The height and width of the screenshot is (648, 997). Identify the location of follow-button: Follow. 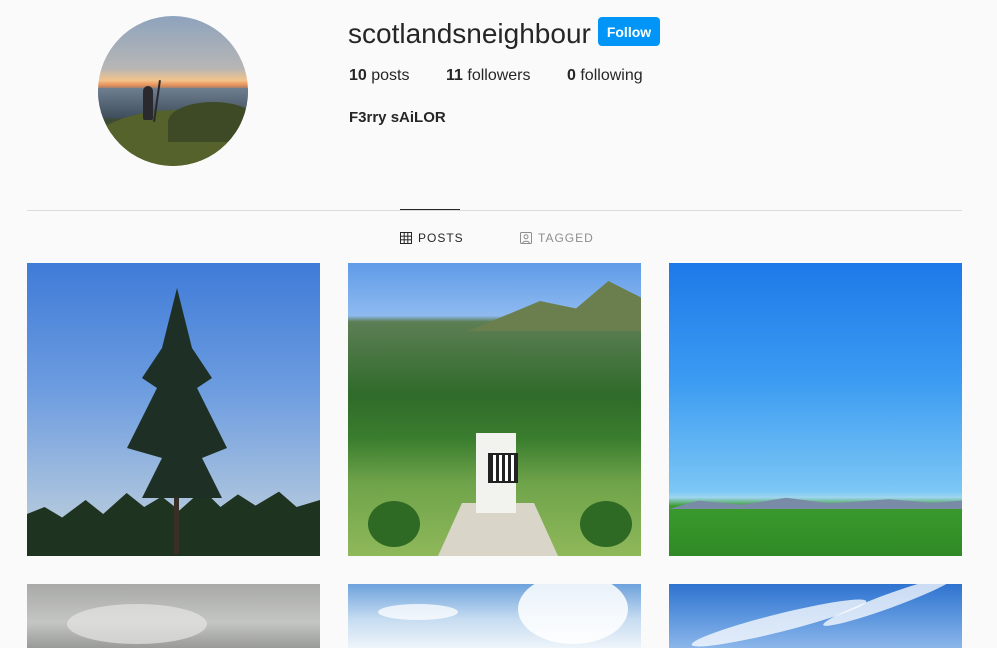
(629, 31).